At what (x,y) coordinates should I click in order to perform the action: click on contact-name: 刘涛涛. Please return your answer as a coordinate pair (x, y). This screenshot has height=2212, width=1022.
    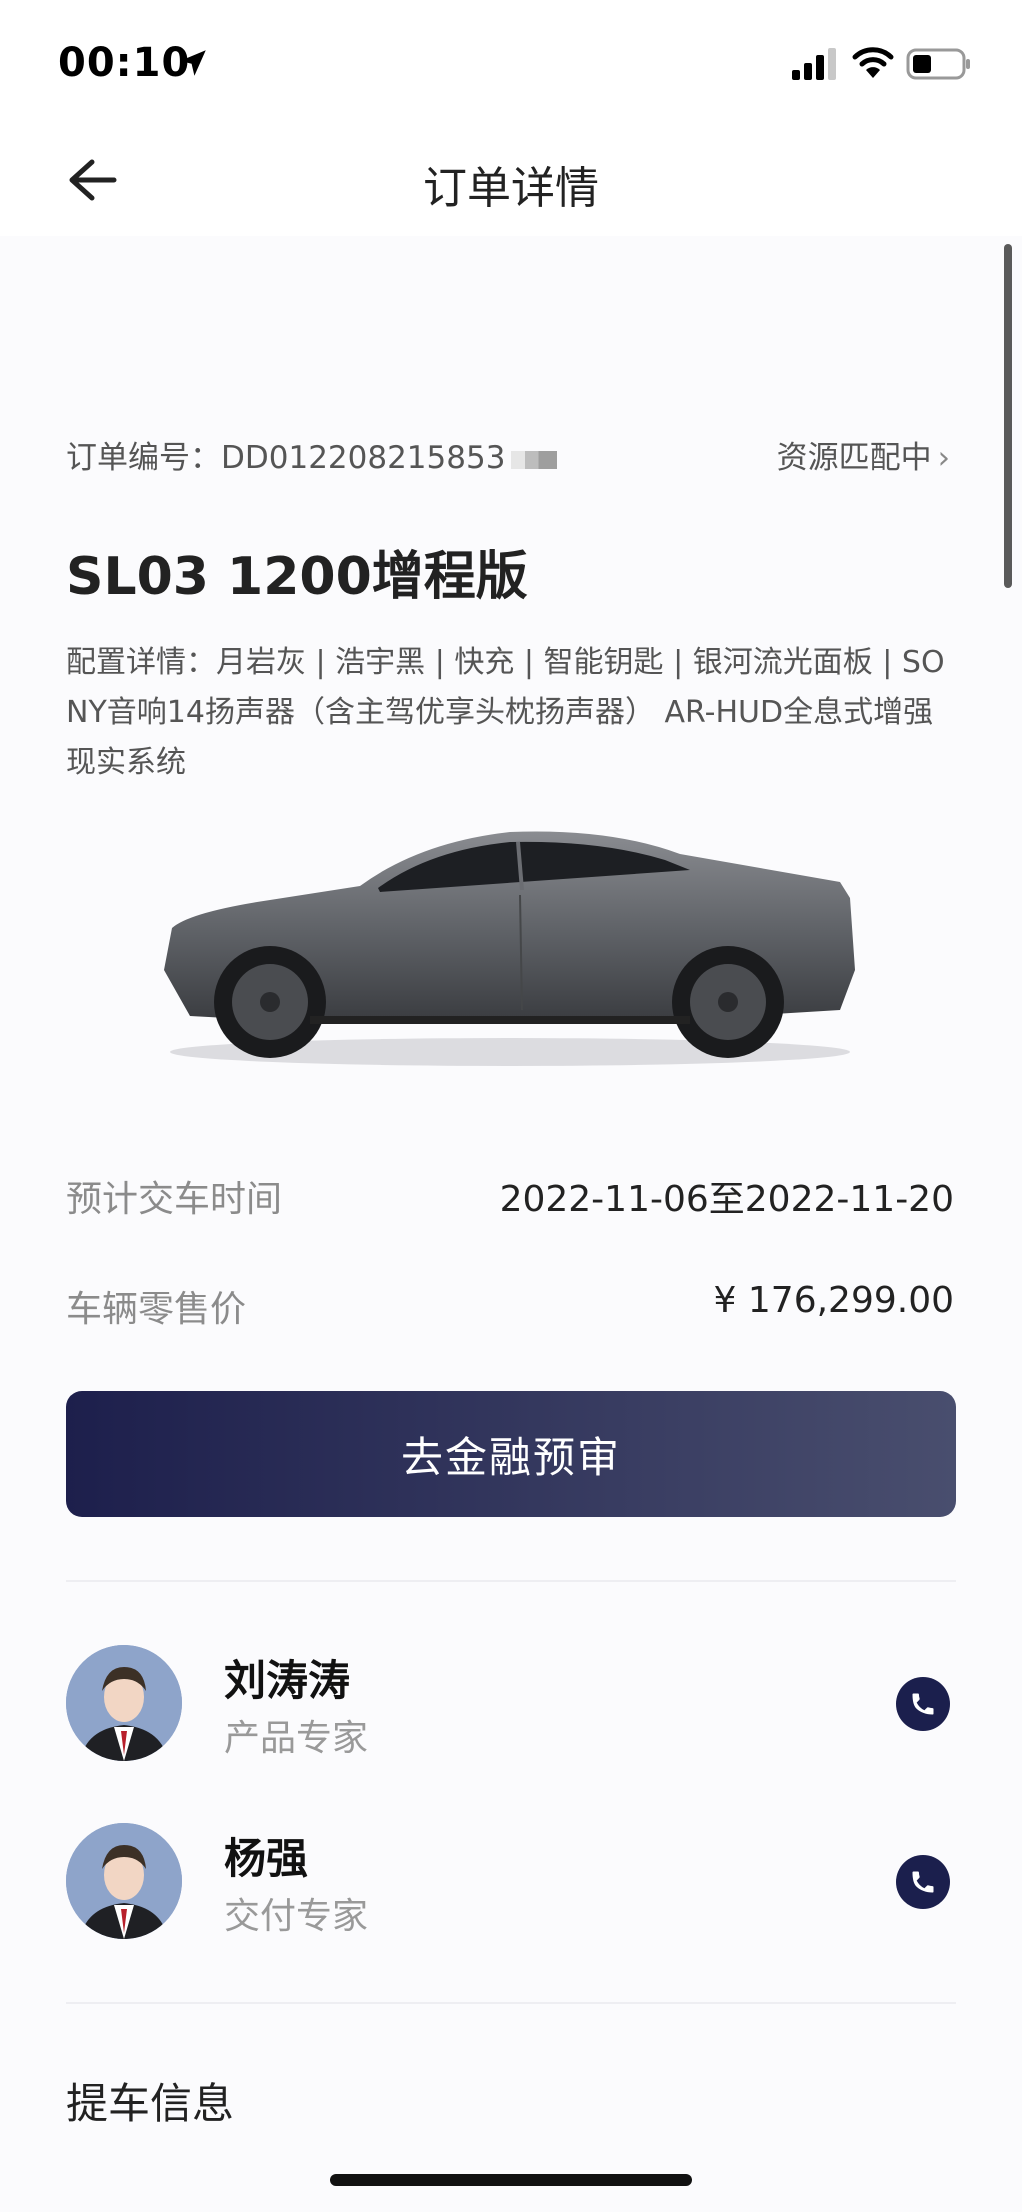
    Looking at the image, I should click on (287, 1680).